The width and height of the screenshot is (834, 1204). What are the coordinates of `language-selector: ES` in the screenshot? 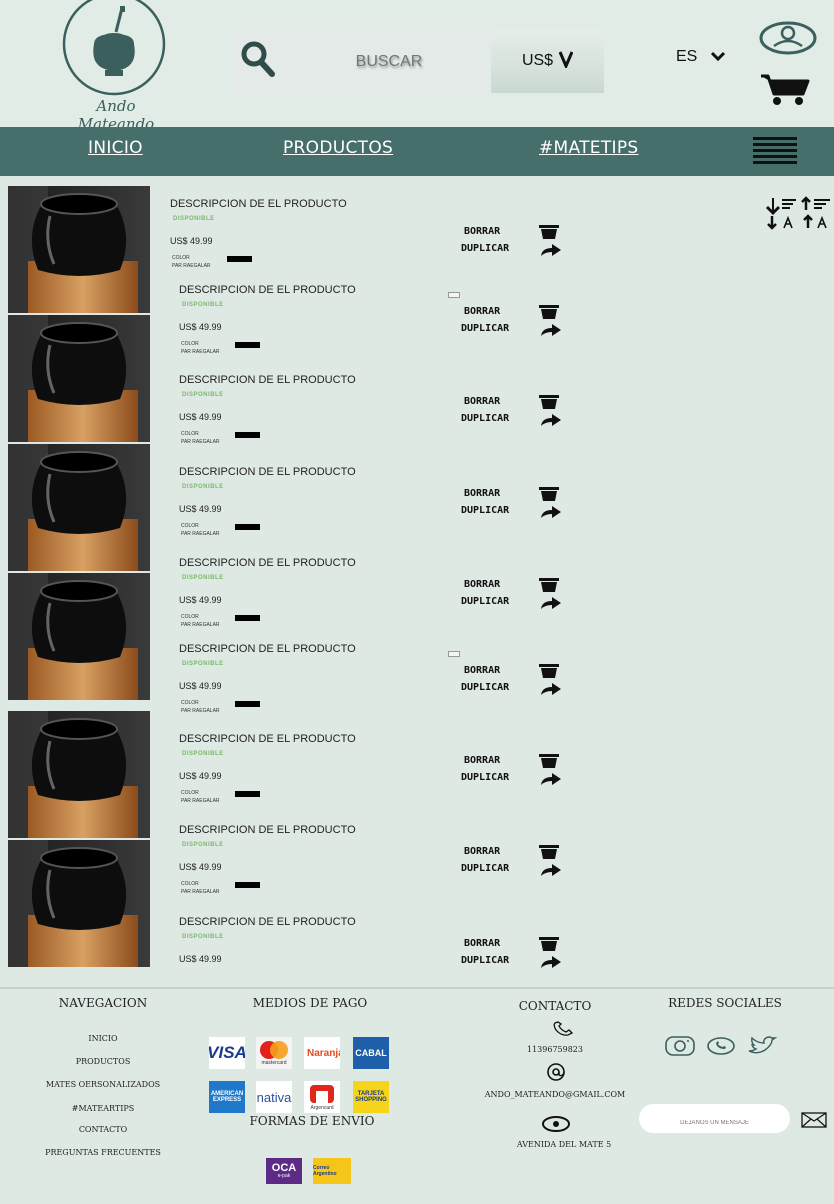 It's located at (701, 57).